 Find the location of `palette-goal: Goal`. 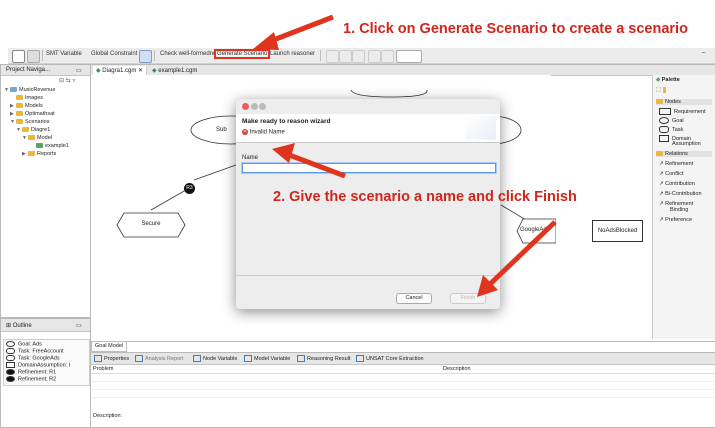

palette-goal: Goal is located at coordinates (671, 120).